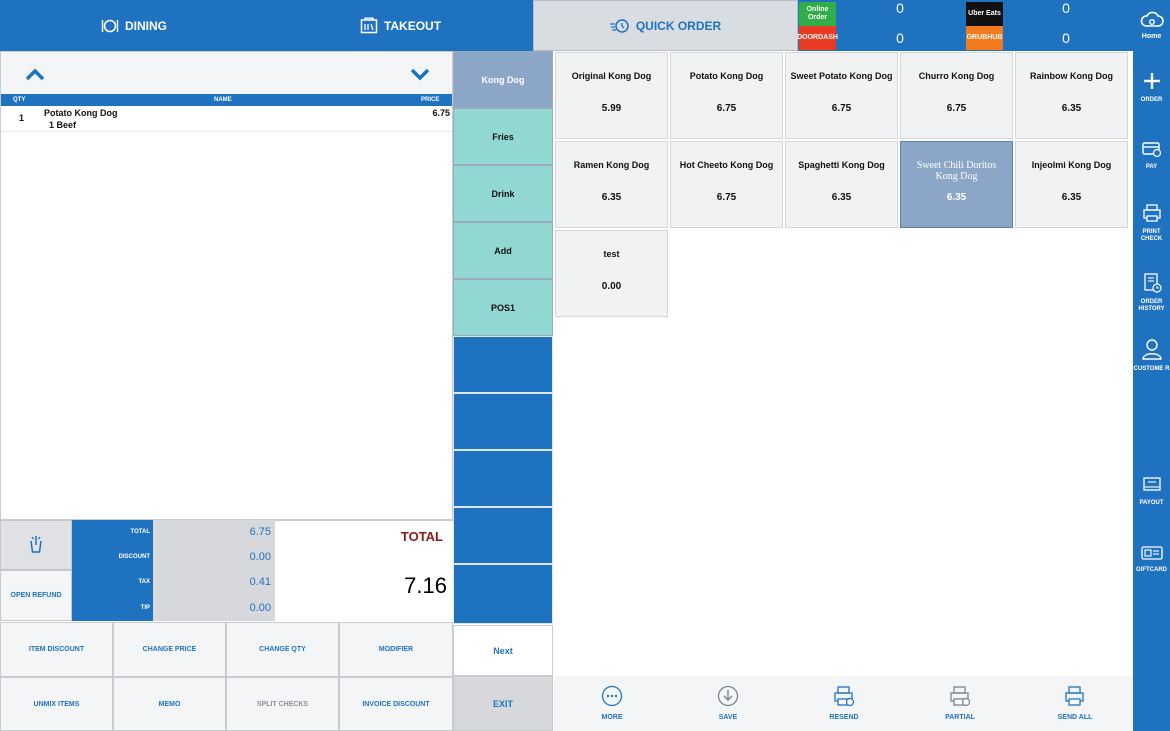 This screenshot has width=1170, height=731. Describe the element at coordinates (282, 649) in the screenshot. I see `change-qty-button: CHANGE QTY` at that location.